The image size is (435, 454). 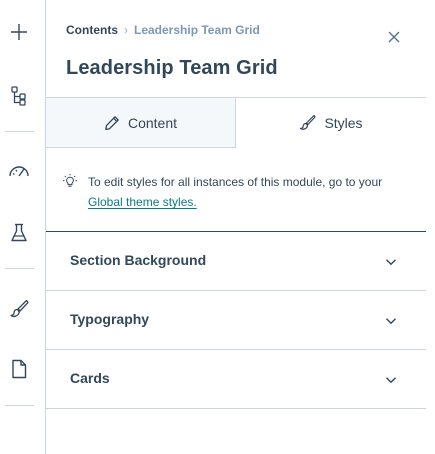 I want to click on accordion-label: Cards, so click(x=90, y=378).